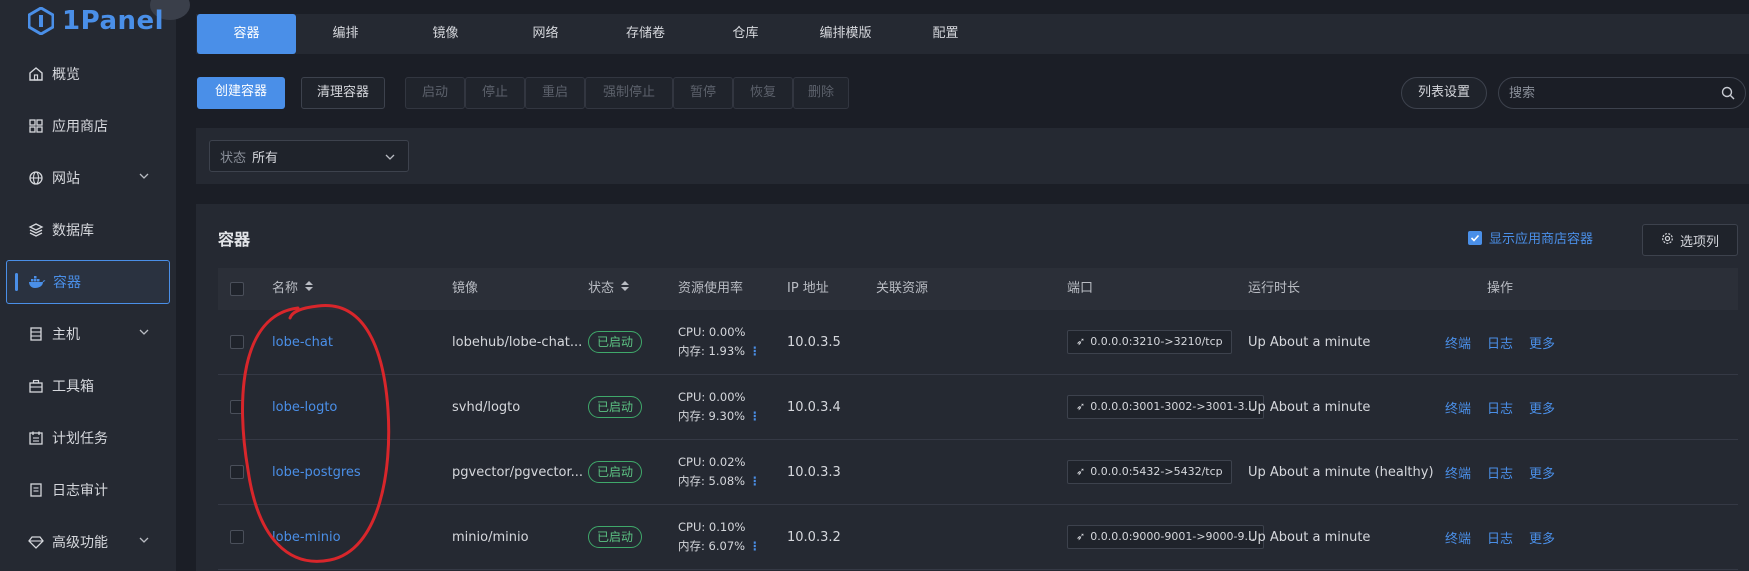 The height and width of the screenshot is (571, 1749). What do you see at coordinates (629, 93) in the screenshot?
I see `kill-button: 强制停止` at bounding box center [629, 93].